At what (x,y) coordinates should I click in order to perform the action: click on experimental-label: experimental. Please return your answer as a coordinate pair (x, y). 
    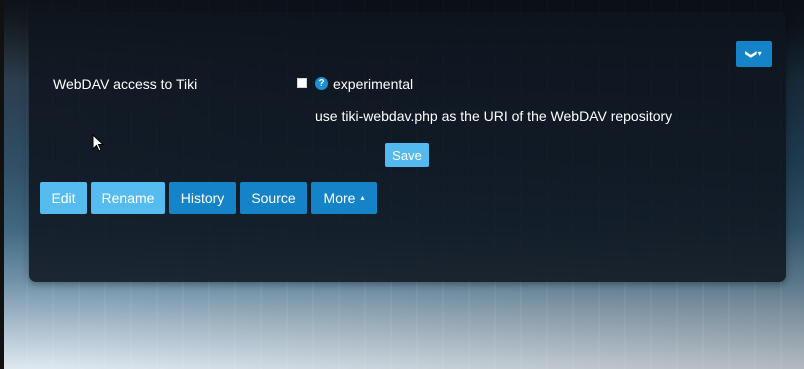
    Looking at the image, I should click on (373, 84).